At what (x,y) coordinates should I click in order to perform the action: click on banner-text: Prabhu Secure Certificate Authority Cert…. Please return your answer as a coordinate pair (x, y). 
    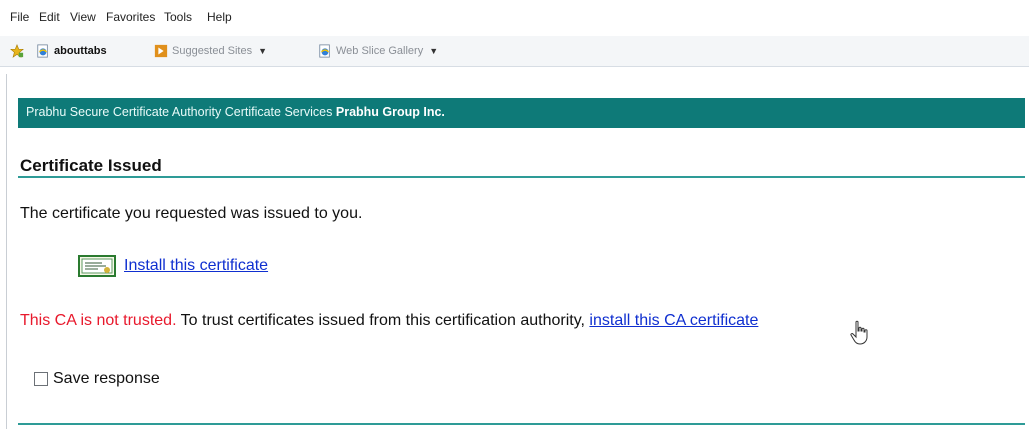
    Looking at the image, I should click on (235, 112).